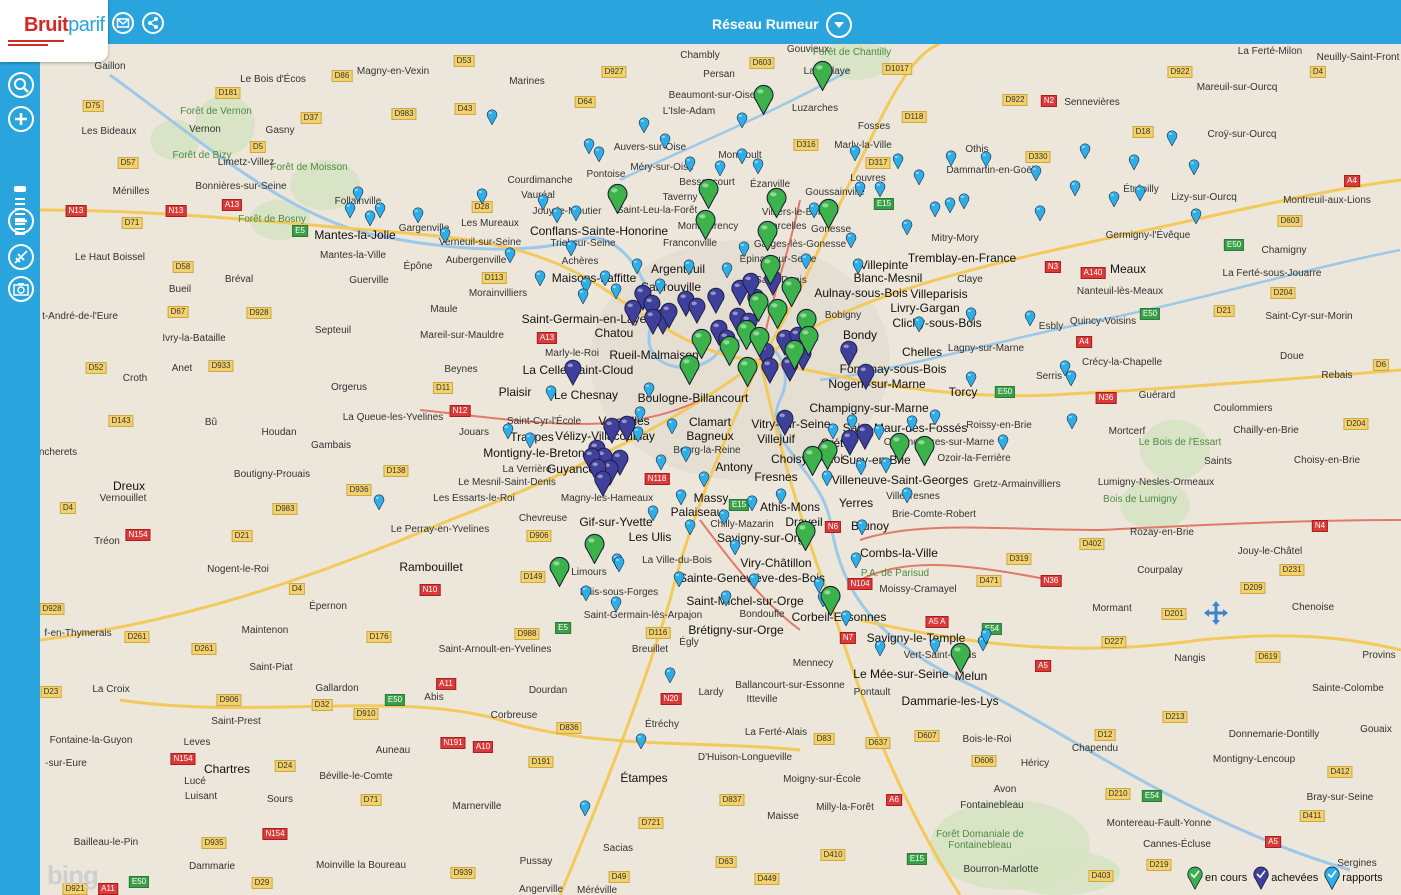 The height and width of the screenshot is (895, 1401). Describe the element at coordinates (153, 23) in the screenshot. I see `share-icon` at that location.